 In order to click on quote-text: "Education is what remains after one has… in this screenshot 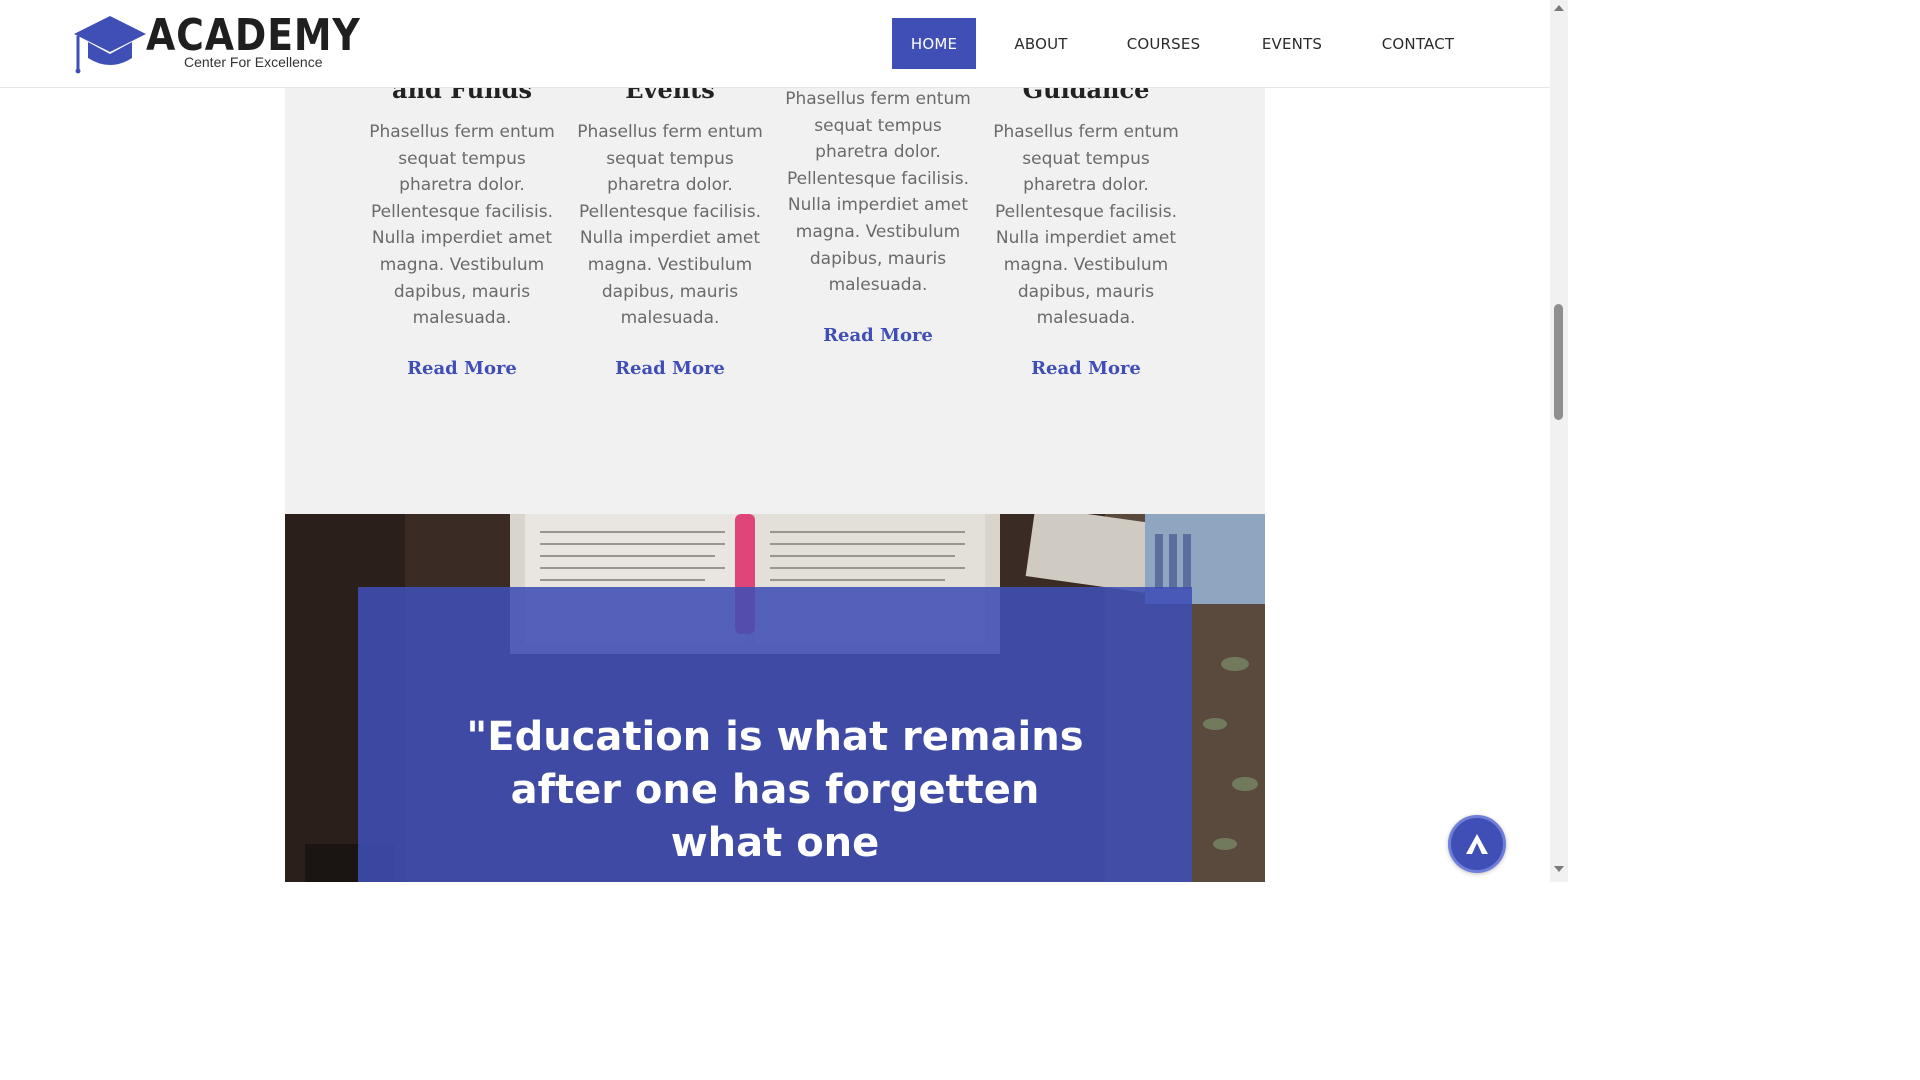, I will do `click(775, 790)`.